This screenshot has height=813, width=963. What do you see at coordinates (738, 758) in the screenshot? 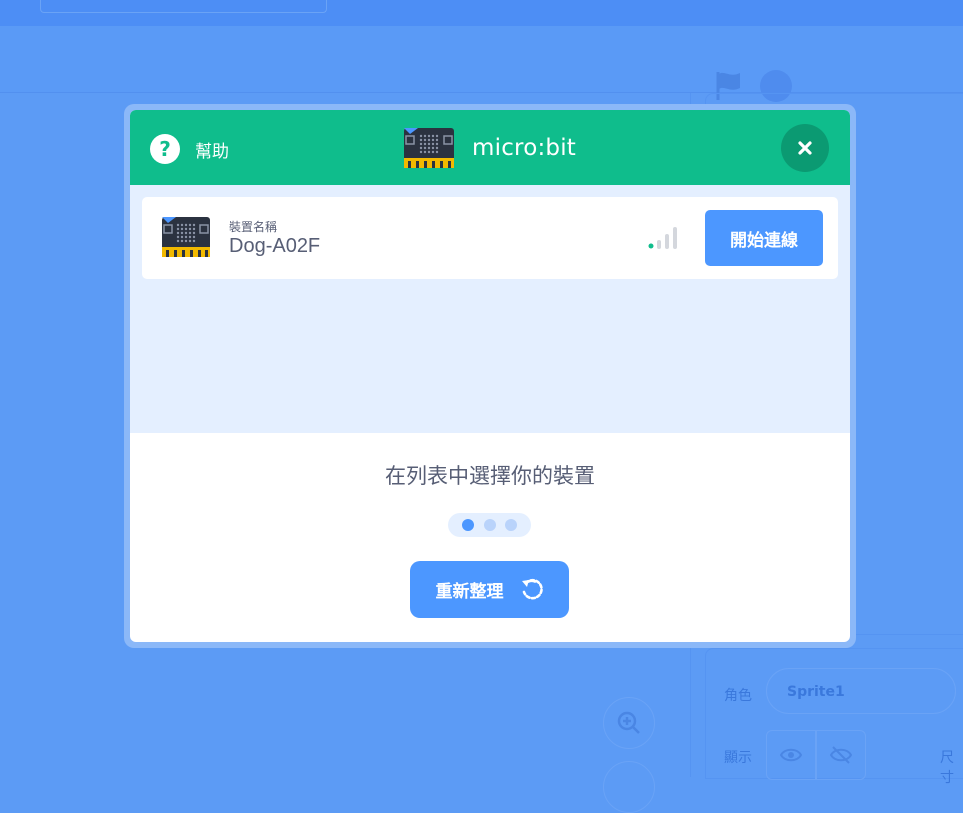
I see `show-label: 顯示` at bounding box center [738, 758].